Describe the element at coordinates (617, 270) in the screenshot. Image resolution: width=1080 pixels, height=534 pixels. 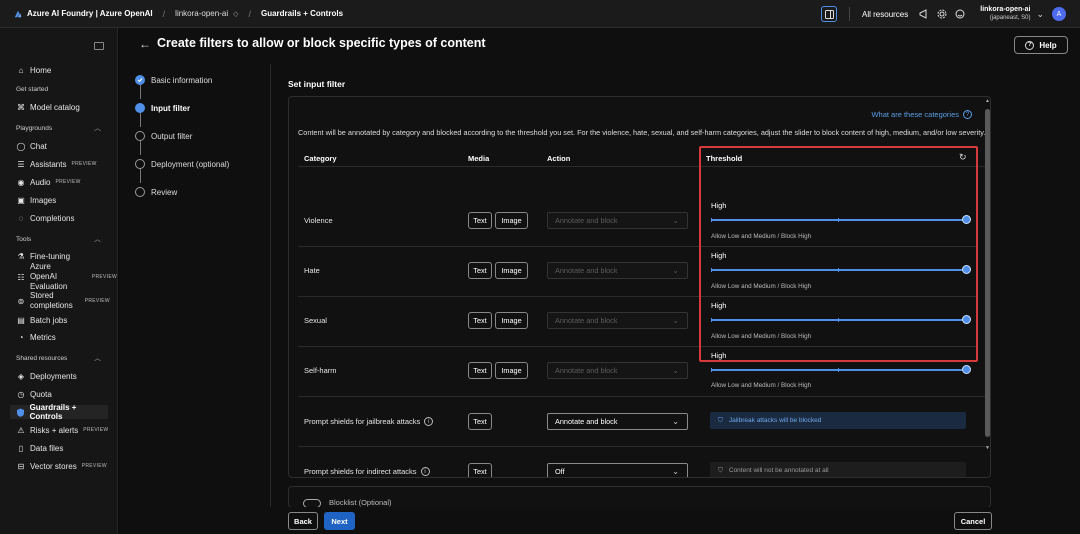
I see `action-dropdown-hate: Annotate and block ⌄` at that location.